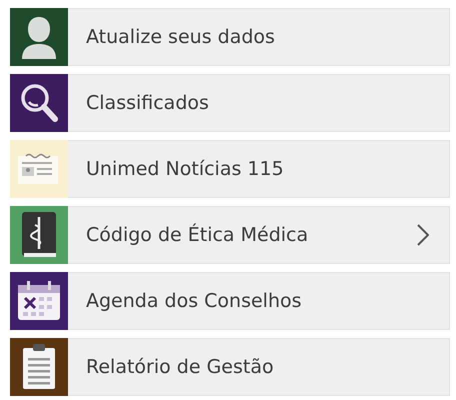 Image resolution: width=456 pixels, height=400 pixels. Describe the element at coordinates (148, 103) in the screenshot. I see `menu-label: Classificados` at that location.